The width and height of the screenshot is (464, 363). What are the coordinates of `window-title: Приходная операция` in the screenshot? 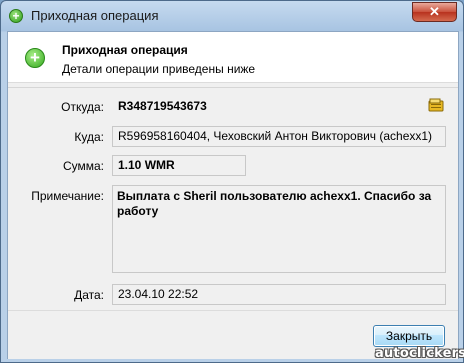 It's located at (95, 15).